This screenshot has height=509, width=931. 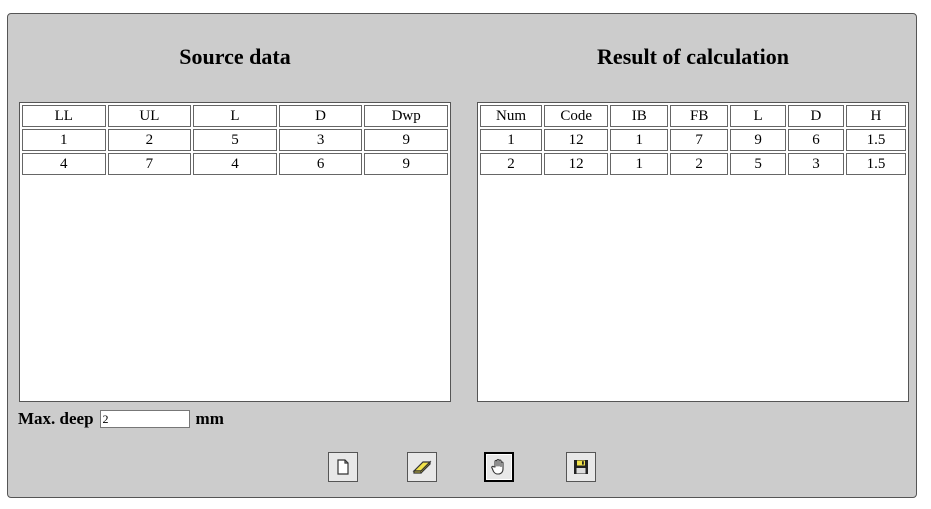 I want to click on hand-icon, so click(x=497, y=466).